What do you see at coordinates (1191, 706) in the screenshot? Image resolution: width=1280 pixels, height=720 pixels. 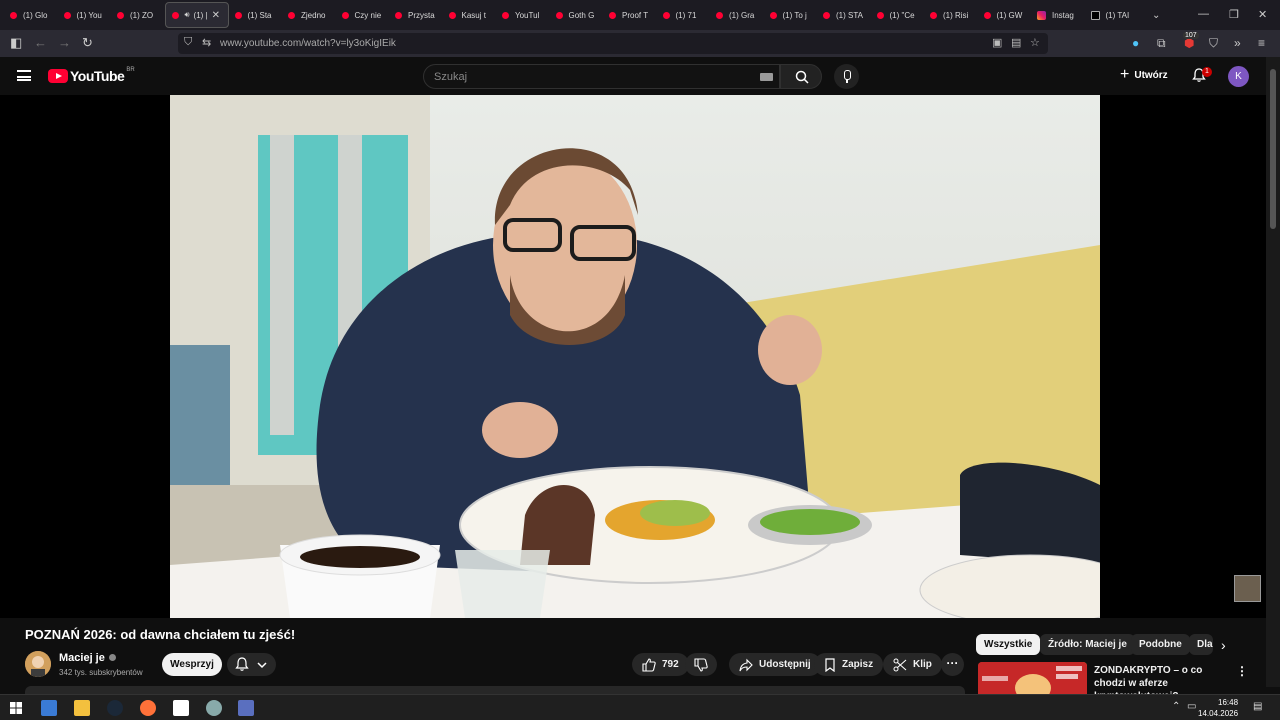 I see `network-icon: ▭` at bounding box center [1191, 706].